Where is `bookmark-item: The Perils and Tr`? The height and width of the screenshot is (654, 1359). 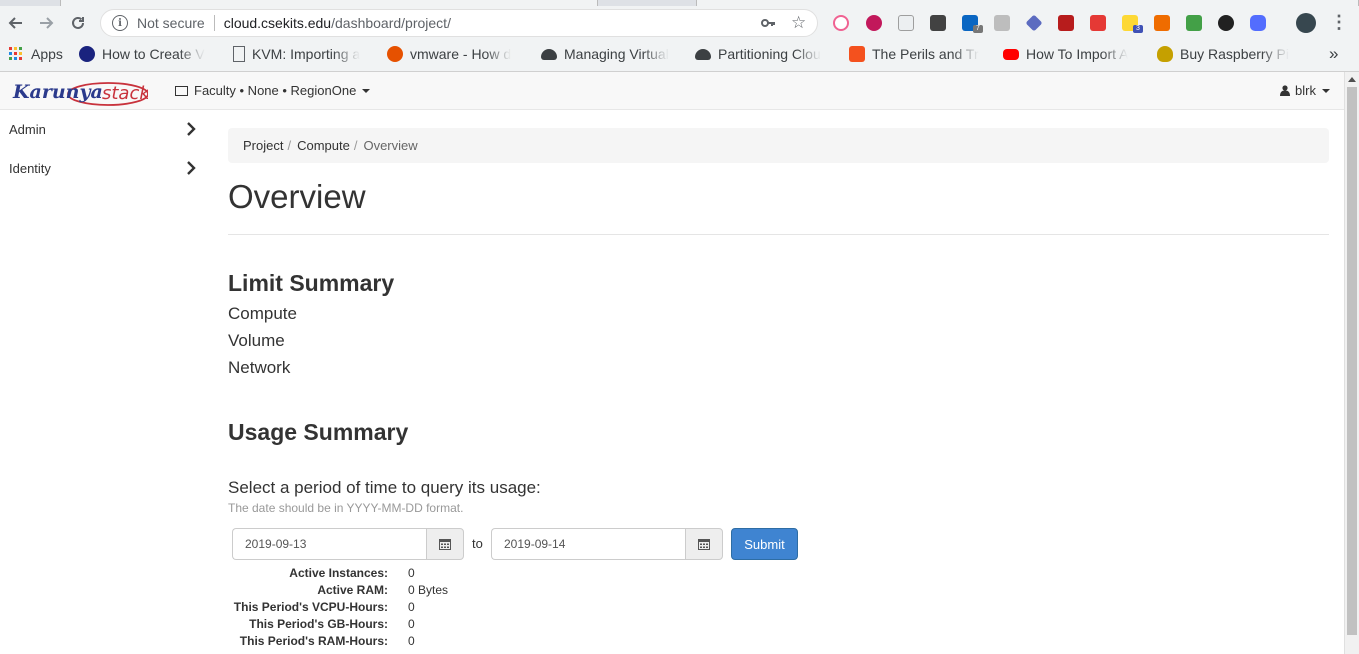
bookmark-item: The Perils and Tr is located at coordinates (919, 54).